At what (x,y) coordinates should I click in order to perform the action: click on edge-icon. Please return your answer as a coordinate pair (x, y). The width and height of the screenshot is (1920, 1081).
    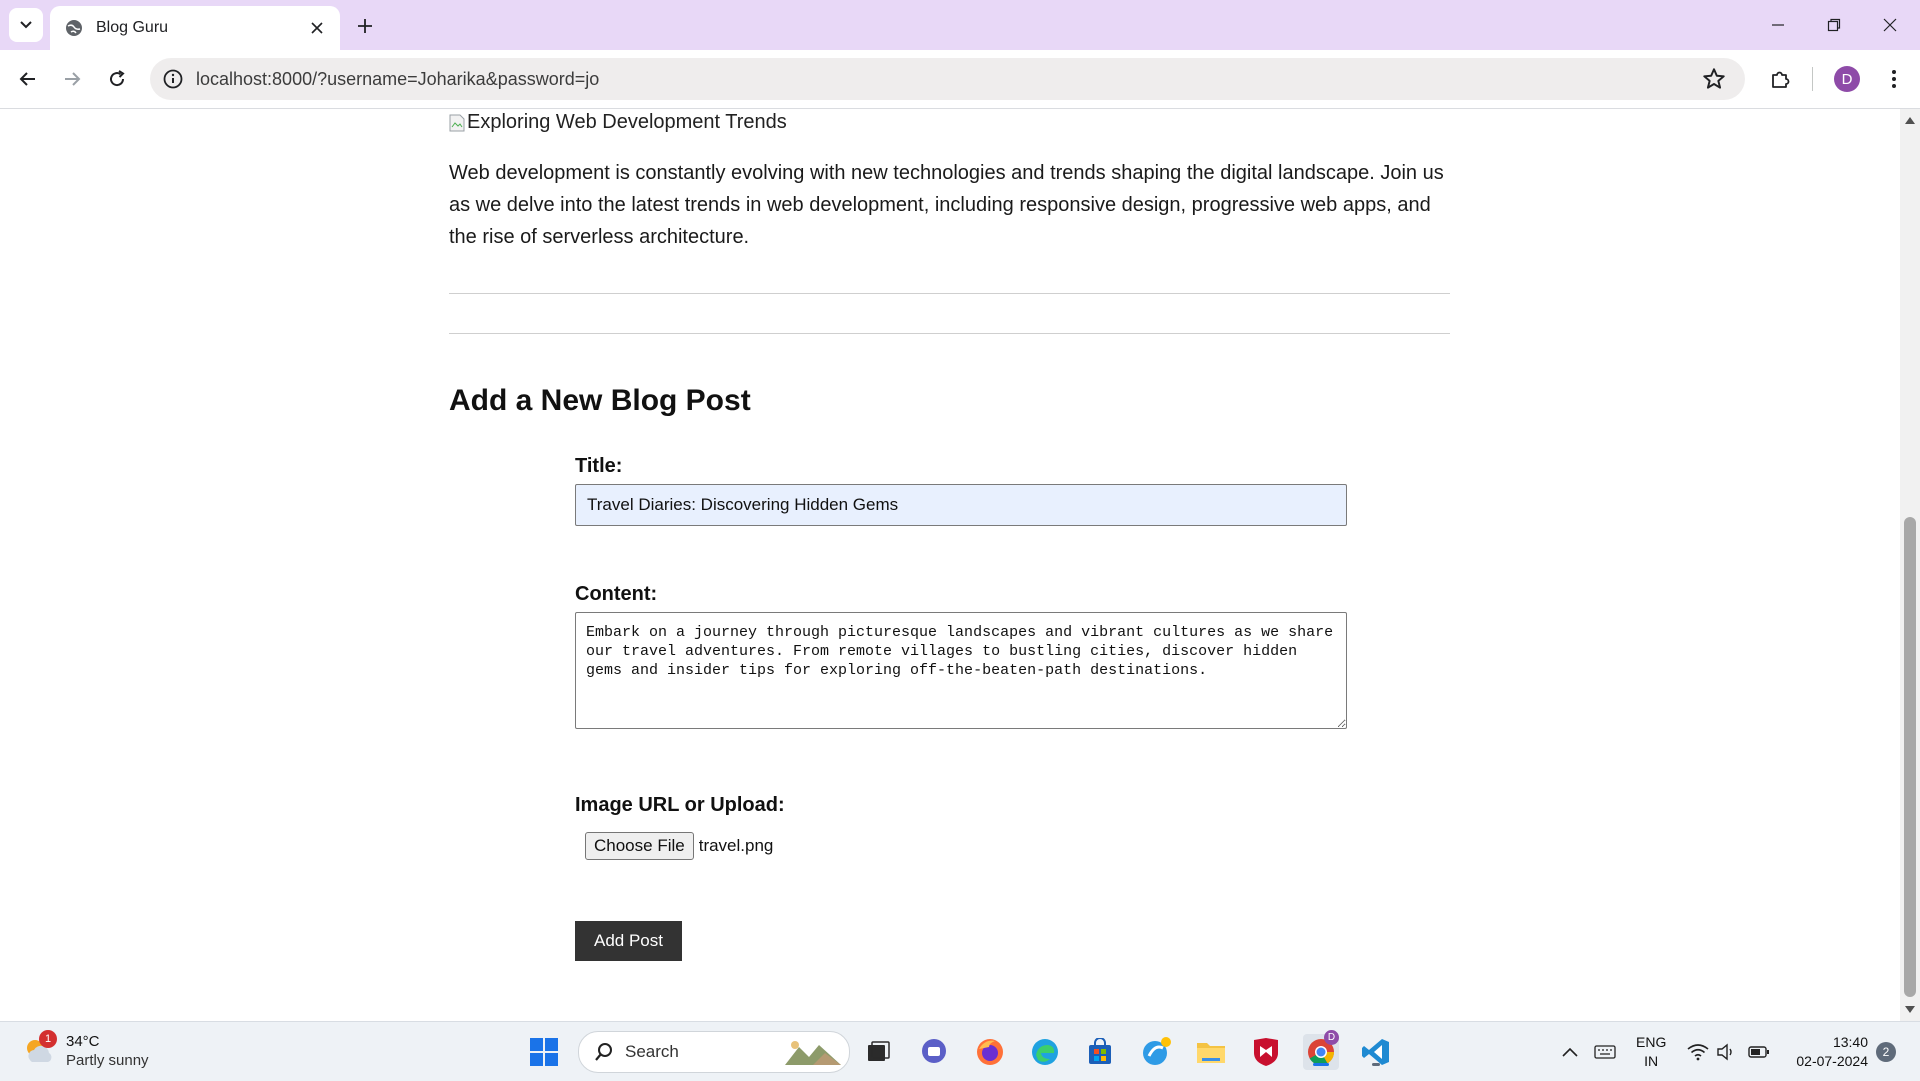
    Looking at the image, I should click on (1045, 1052).